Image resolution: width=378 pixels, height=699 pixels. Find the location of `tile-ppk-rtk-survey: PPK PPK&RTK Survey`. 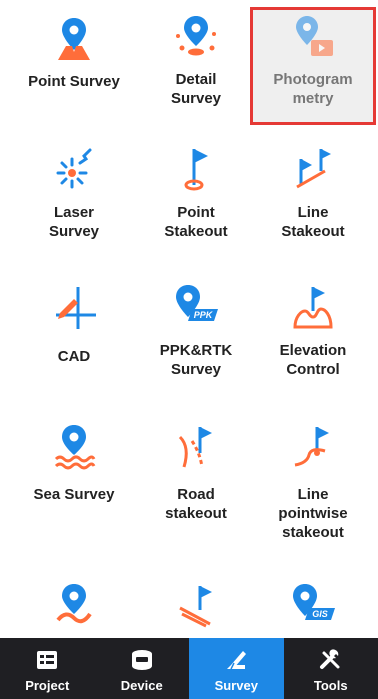

tile-ppk-rtk-survey: PPK PPK&RTK Survey is located at coordinates (196, 331).